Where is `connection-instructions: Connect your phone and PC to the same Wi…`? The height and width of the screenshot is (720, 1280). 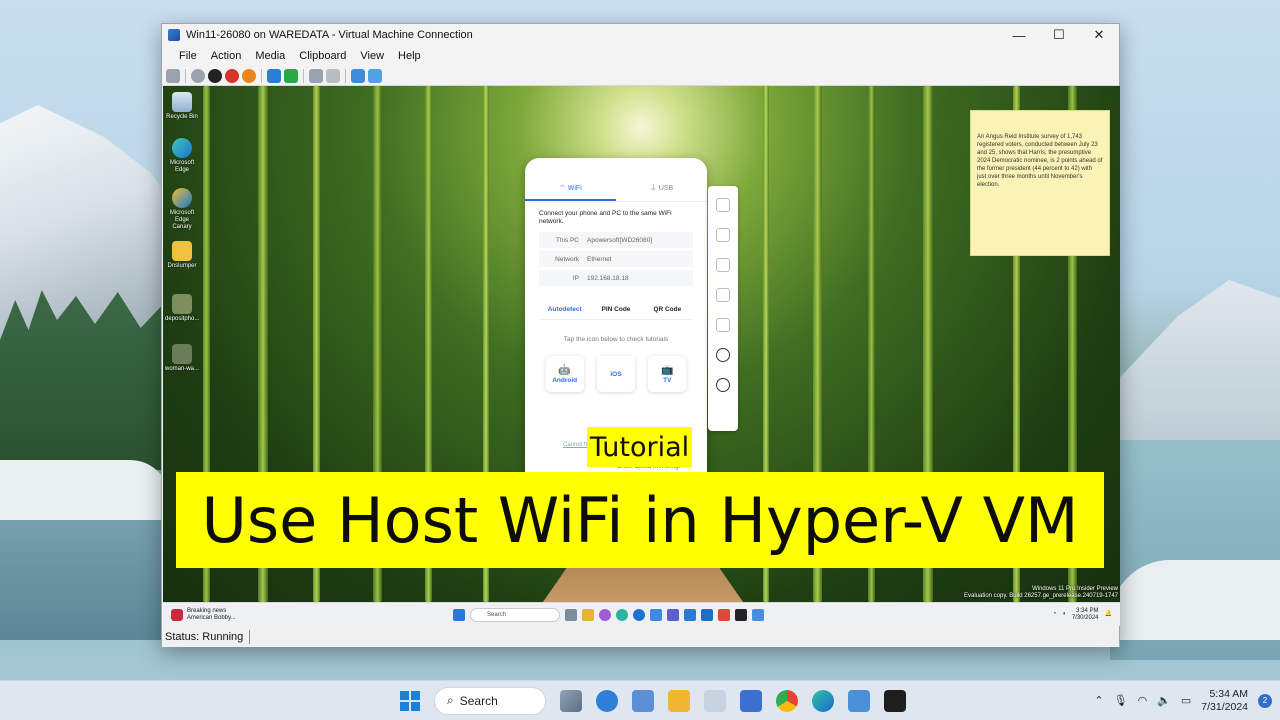 connection-instructions: Connect your phone and PC to the same Wi… is located at coordinates (605, 217).